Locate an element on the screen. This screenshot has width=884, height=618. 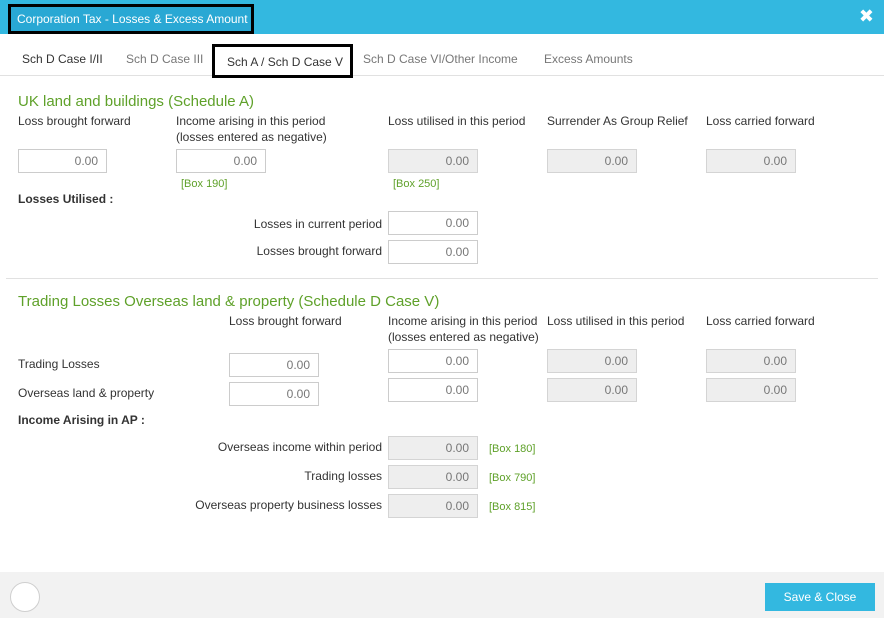
schedule-a-title: UK land and buildings (Schedule A) is located at coordinates (136, 101).